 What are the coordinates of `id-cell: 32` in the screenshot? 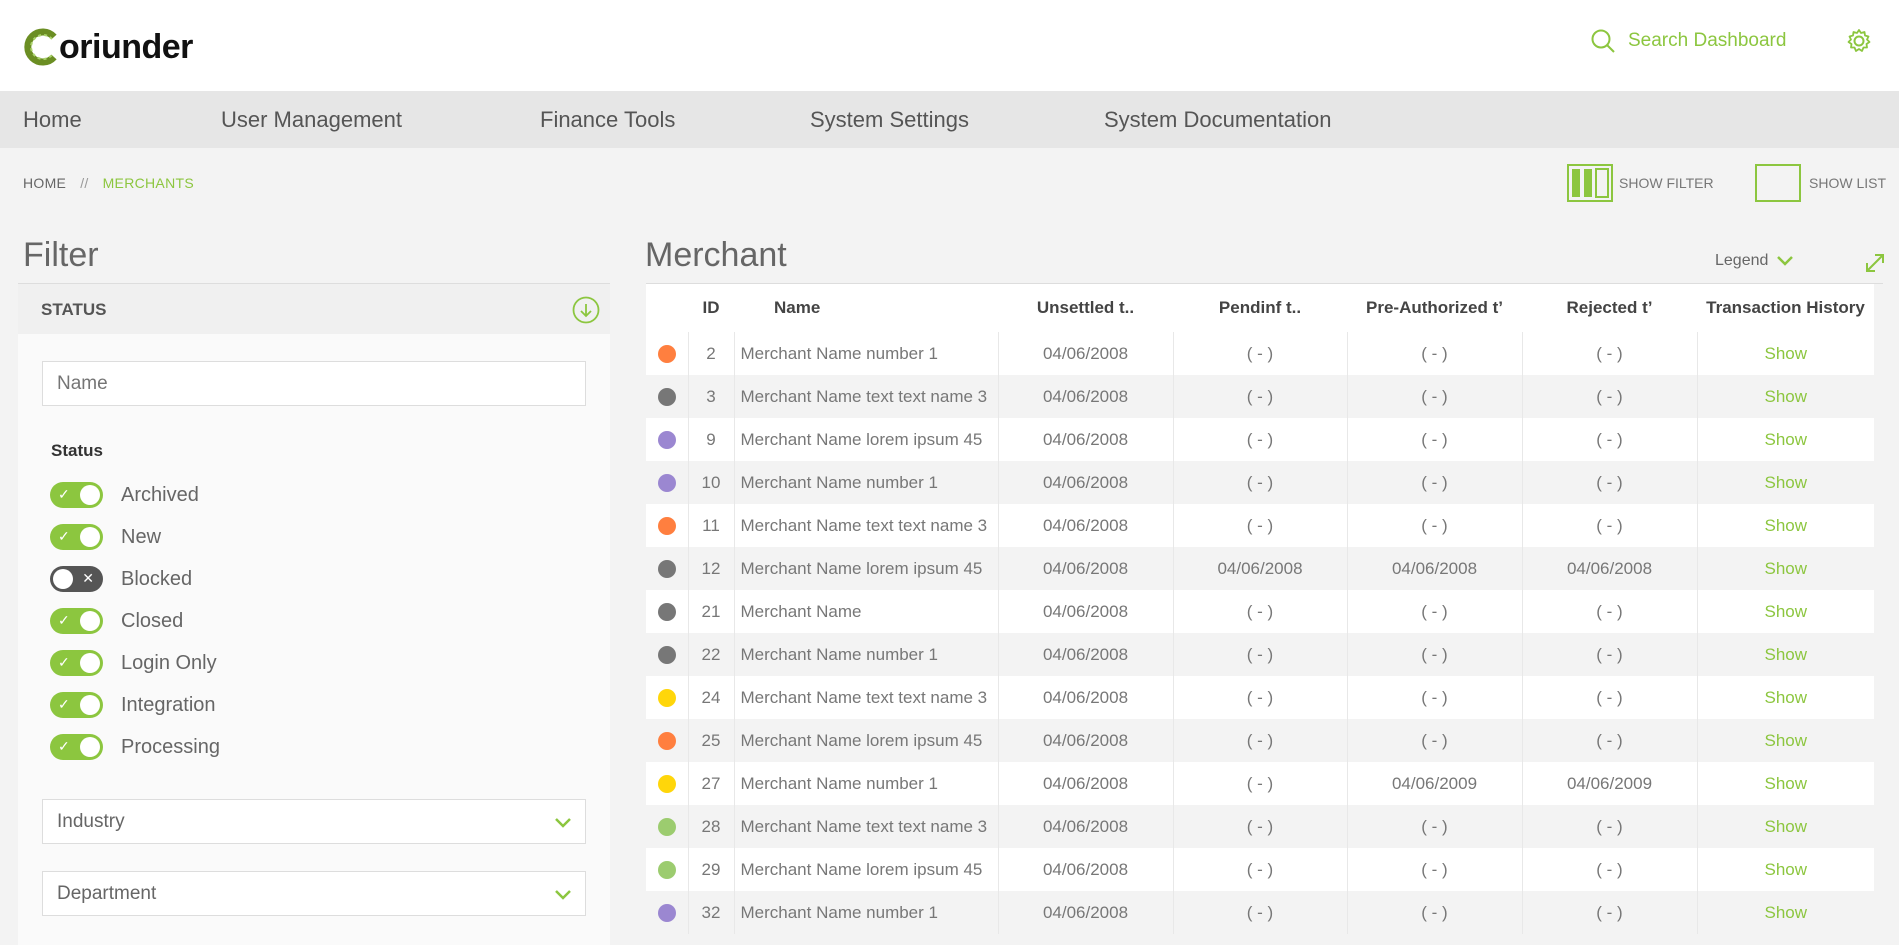 It's located at (711, 912).